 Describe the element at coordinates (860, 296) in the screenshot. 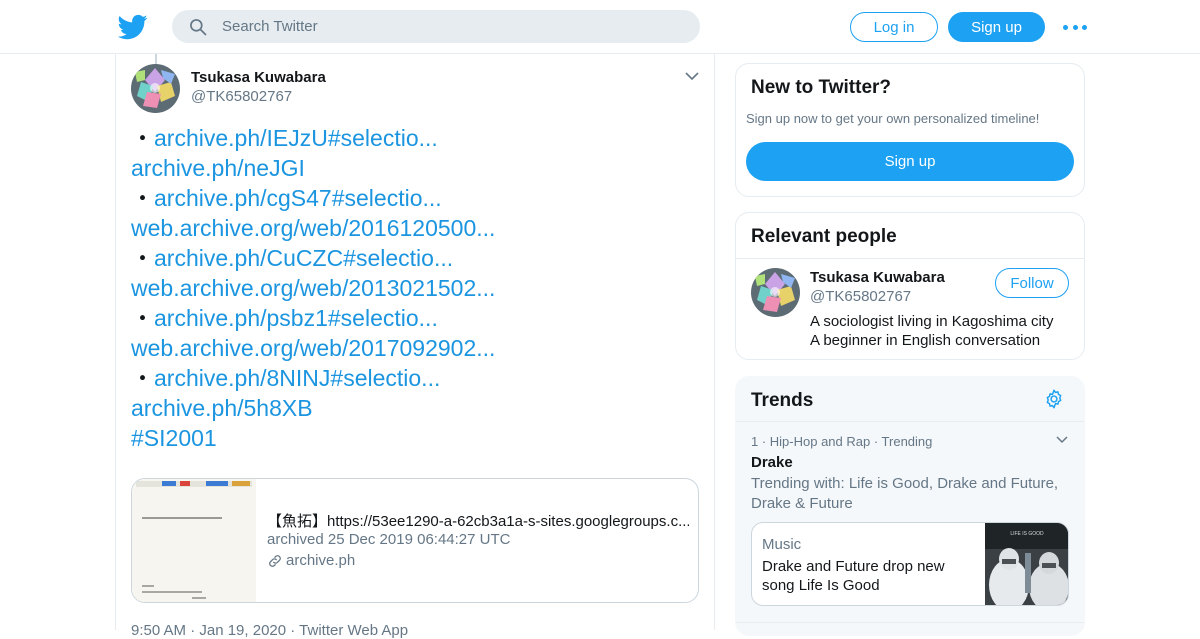

I see `person-handle: @TK65802767` at that location.